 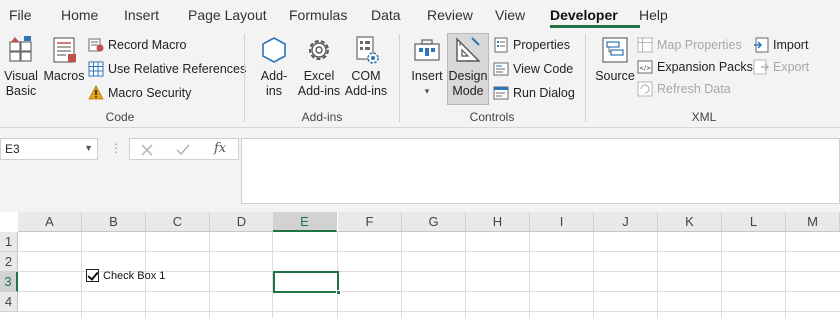 What do you see at coordinates (498, 222) in the screenshot?
I see `column-header-h: H` at bounding box center [498, 222].